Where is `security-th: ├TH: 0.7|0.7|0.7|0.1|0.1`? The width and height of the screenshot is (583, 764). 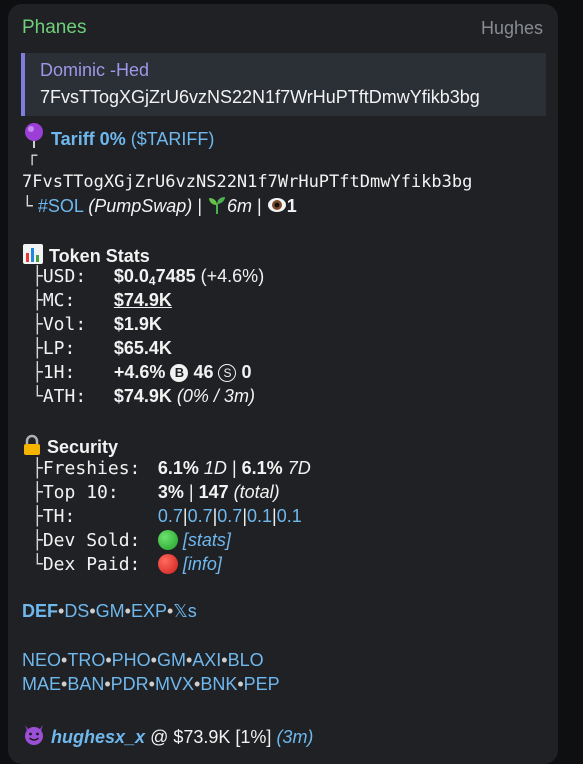
security-th: ├TH: 0.7|0.7|0.7|0.1|0.1 is located at coordinates (167, 516).